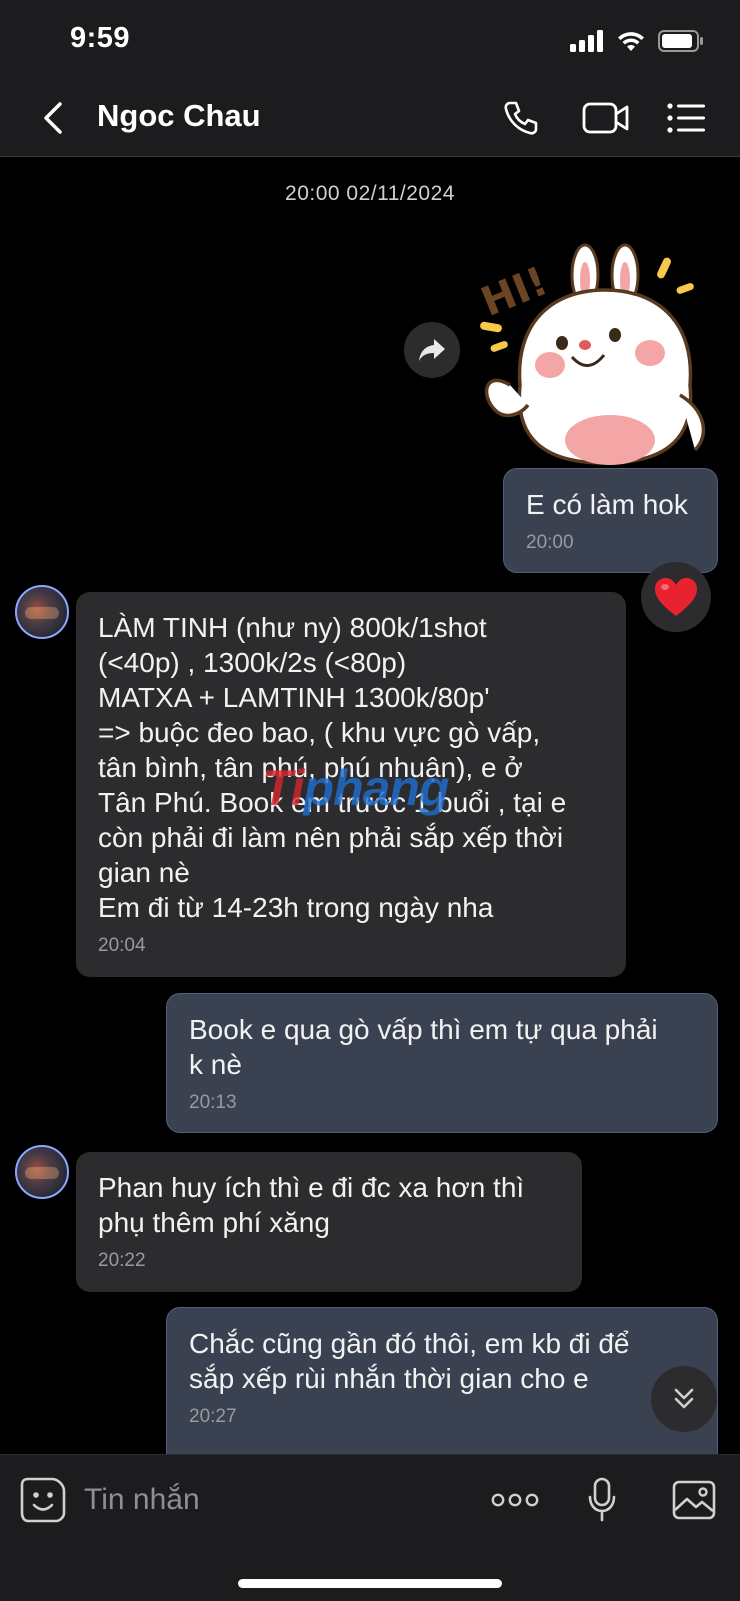 Image resolution: width=740 pixels, height=1601 pixels. Describe the element at coordinates (370, 40) in the screenshot. I see `status-bar: 9:59` at that location.